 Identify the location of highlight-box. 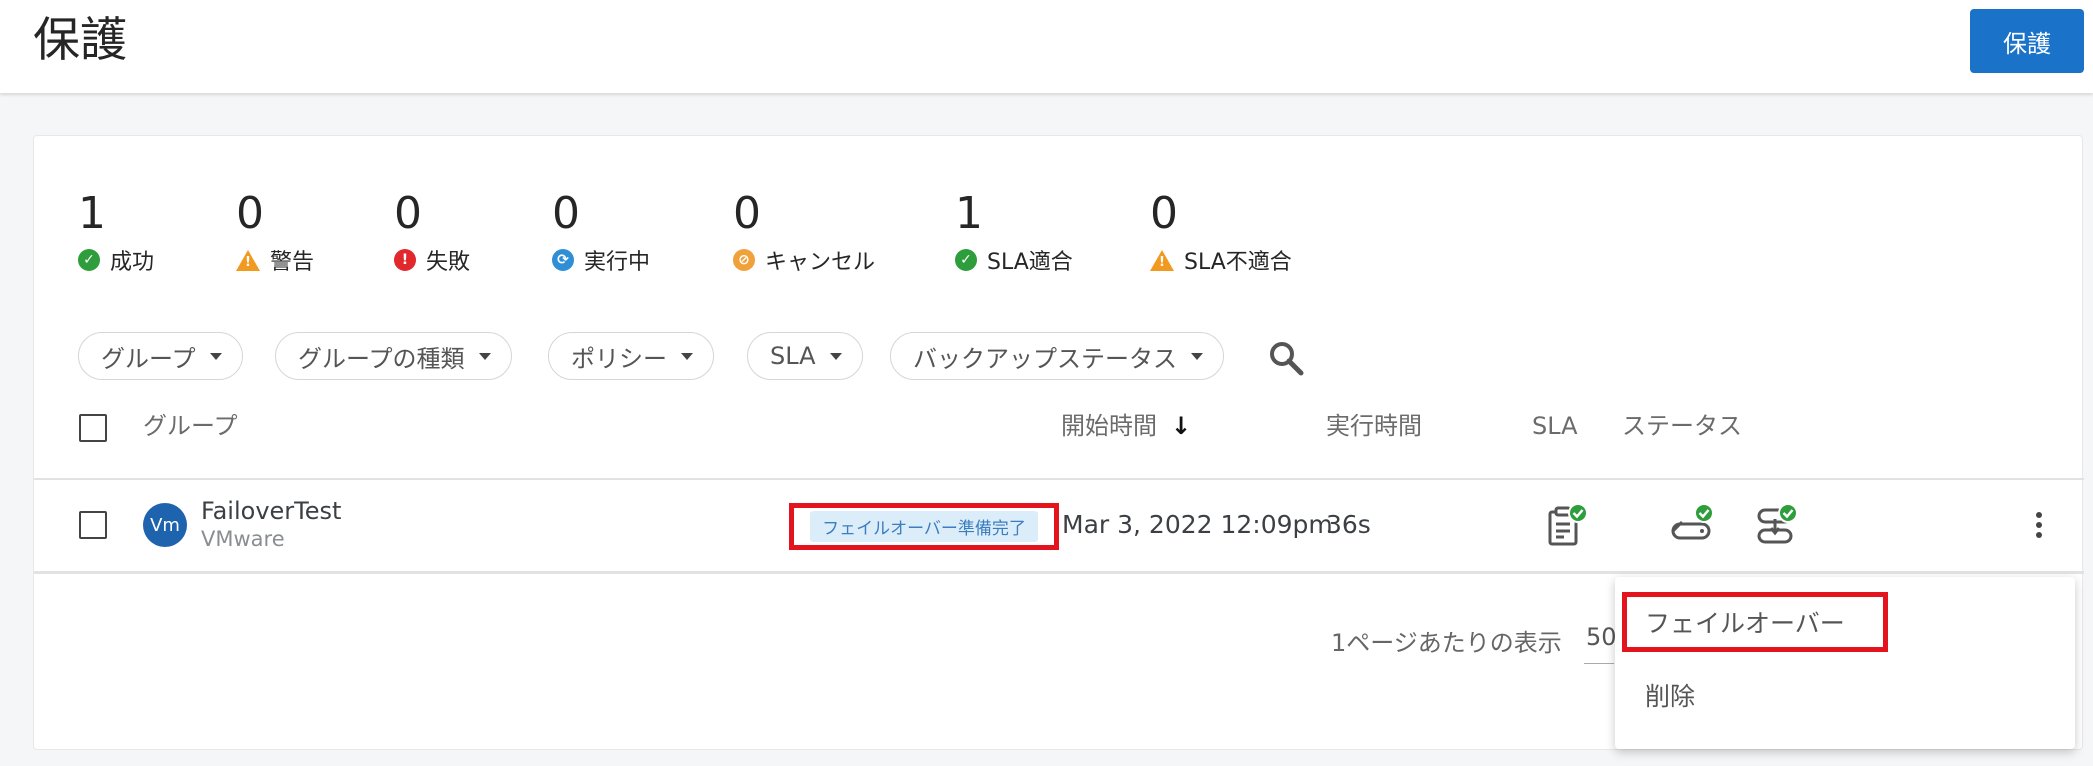
(1755, 622).